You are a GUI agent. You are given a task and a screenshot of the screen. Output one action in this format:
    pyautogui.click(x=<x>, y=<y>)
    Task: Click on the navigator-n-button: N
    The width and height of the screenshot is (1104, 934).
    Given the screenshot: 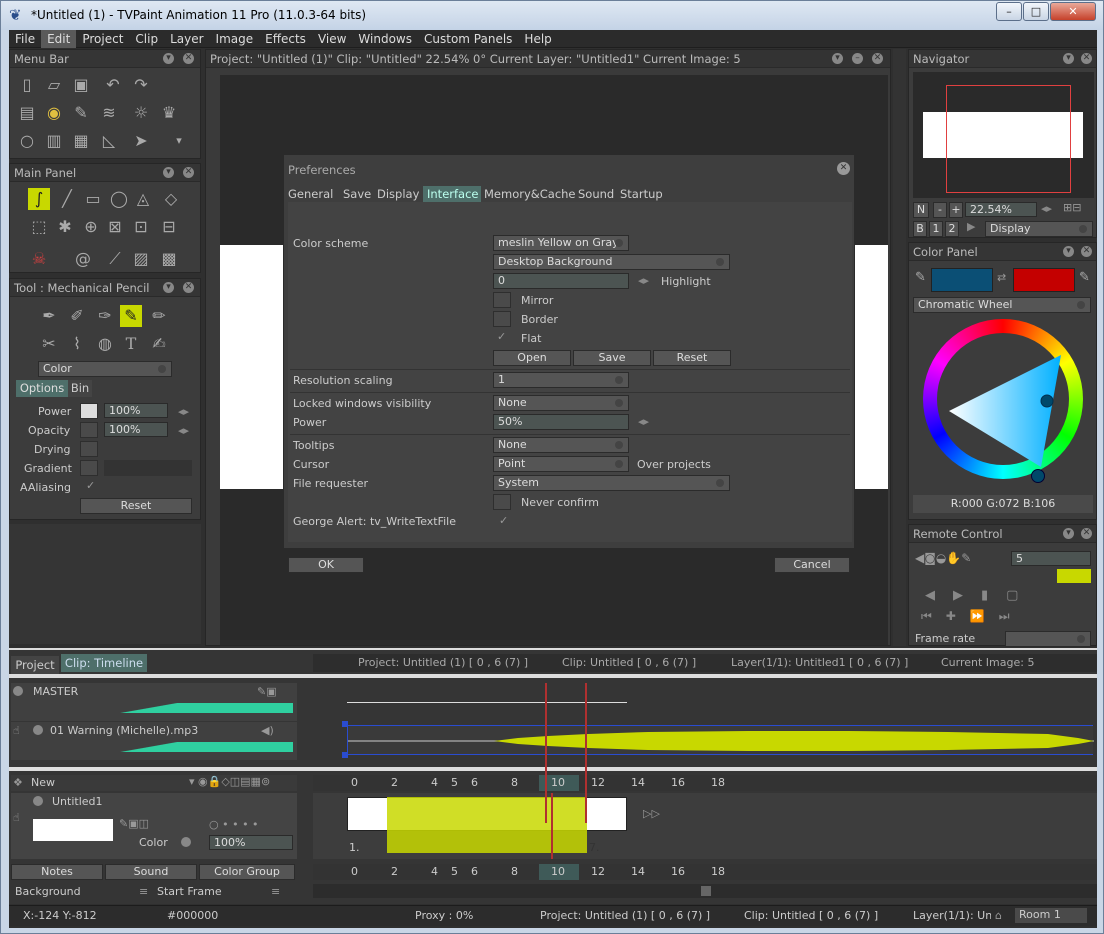 What is the action you would take?
    pyautogui.click(x=921, y=210)
    